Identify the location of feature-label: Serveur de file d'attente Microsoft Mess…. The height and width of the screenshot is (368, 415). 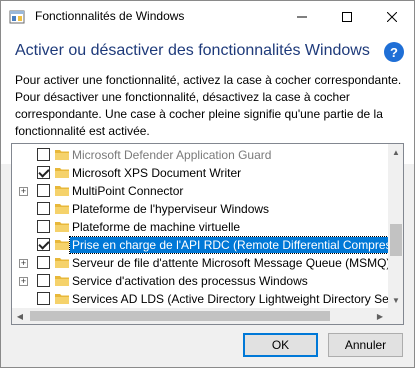
(231, 263).